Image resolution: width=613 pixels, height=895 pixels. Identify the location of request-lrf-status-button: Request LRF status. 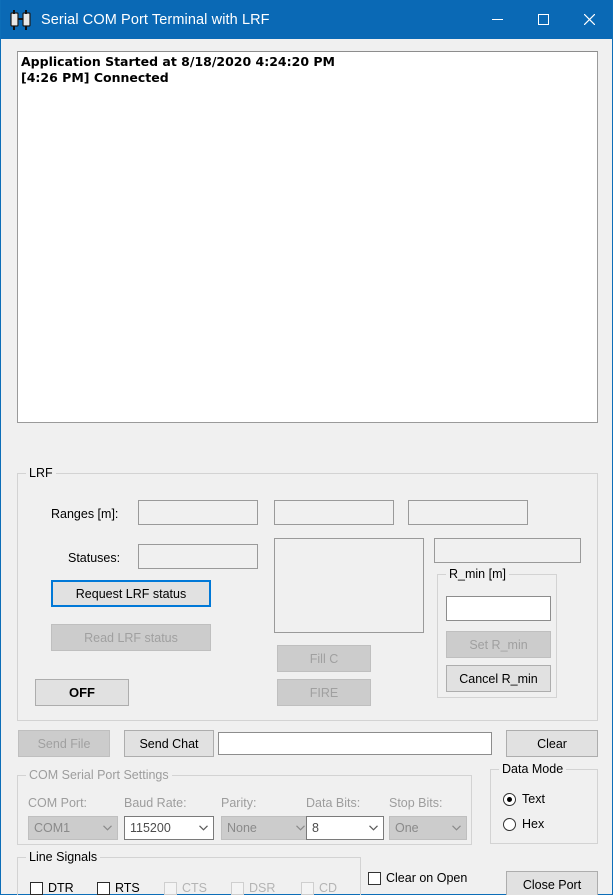
(131, 593).